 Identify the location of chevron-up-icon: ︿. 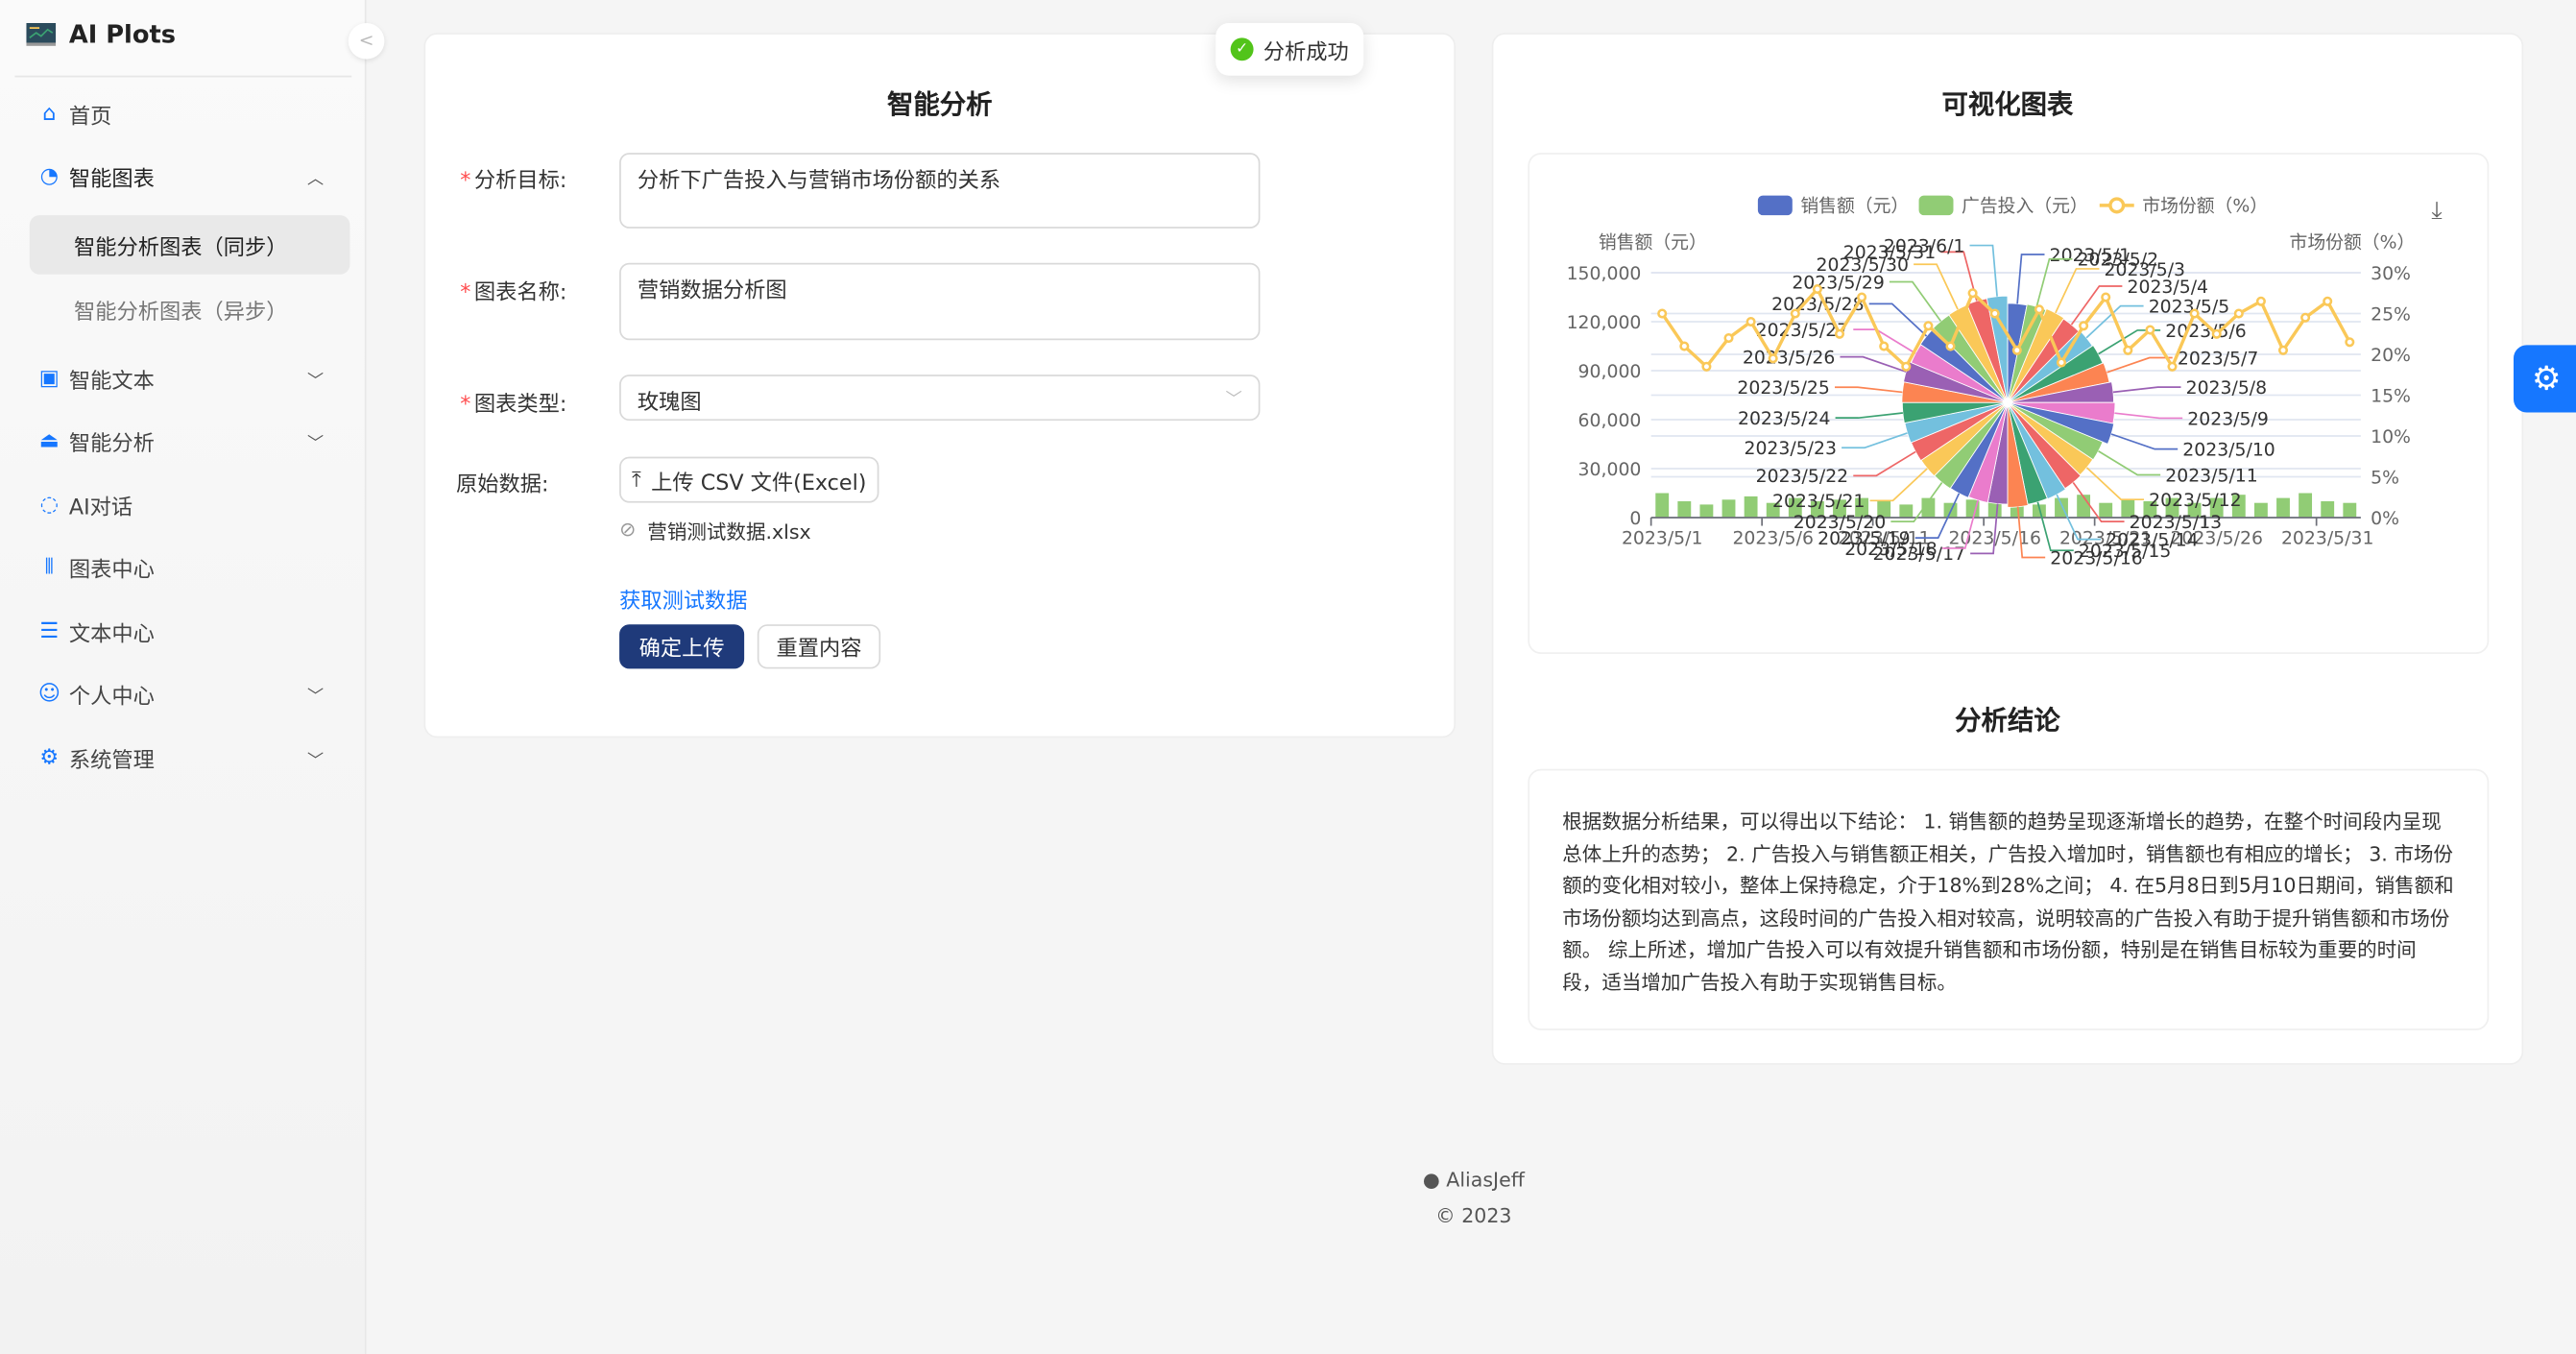
(315, 179).